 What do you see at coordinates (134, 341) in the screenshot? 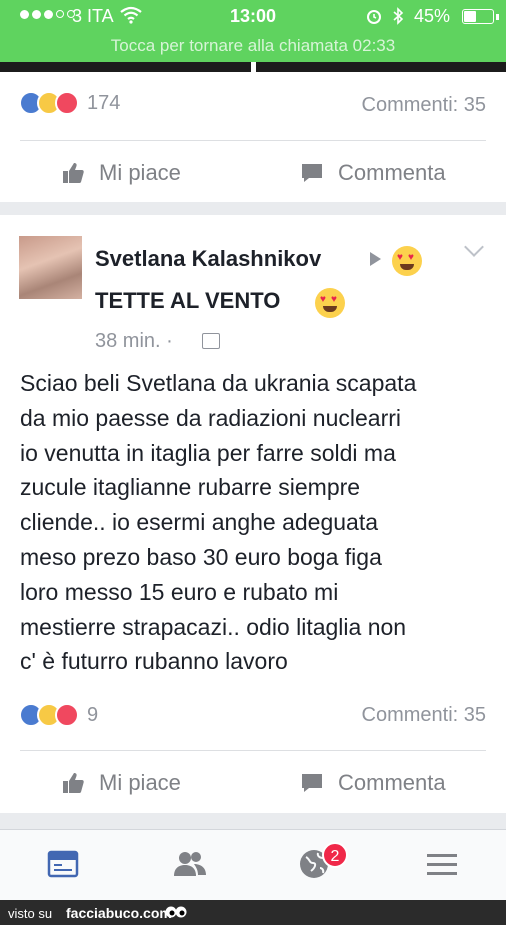
I see `post-timestamp: 38 min. ·` at bounding box center [134, 341].